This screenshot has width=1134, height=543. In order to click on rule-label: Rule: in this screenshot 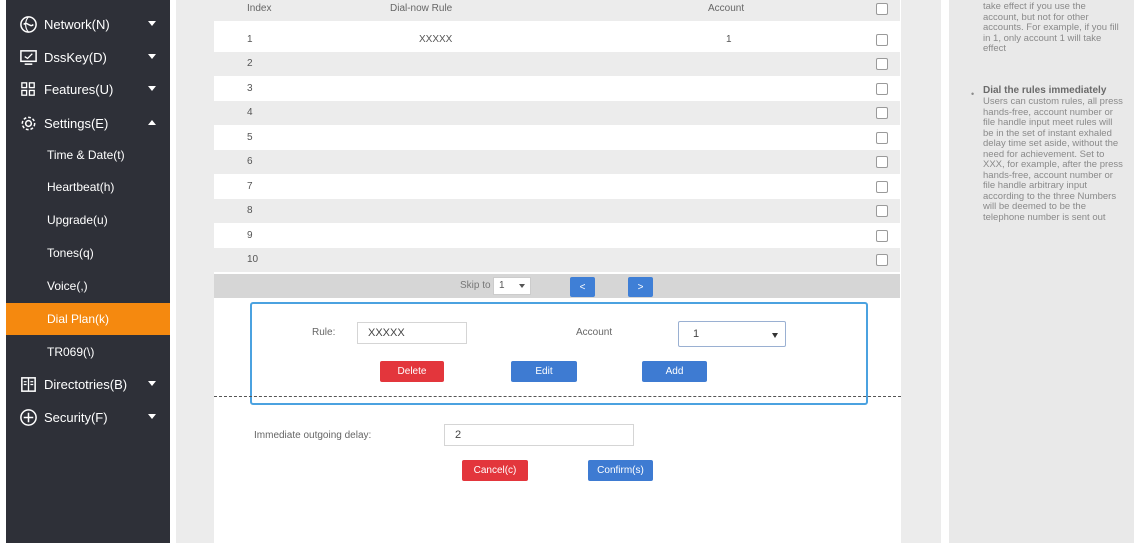, I will do `click(324, 332)`.